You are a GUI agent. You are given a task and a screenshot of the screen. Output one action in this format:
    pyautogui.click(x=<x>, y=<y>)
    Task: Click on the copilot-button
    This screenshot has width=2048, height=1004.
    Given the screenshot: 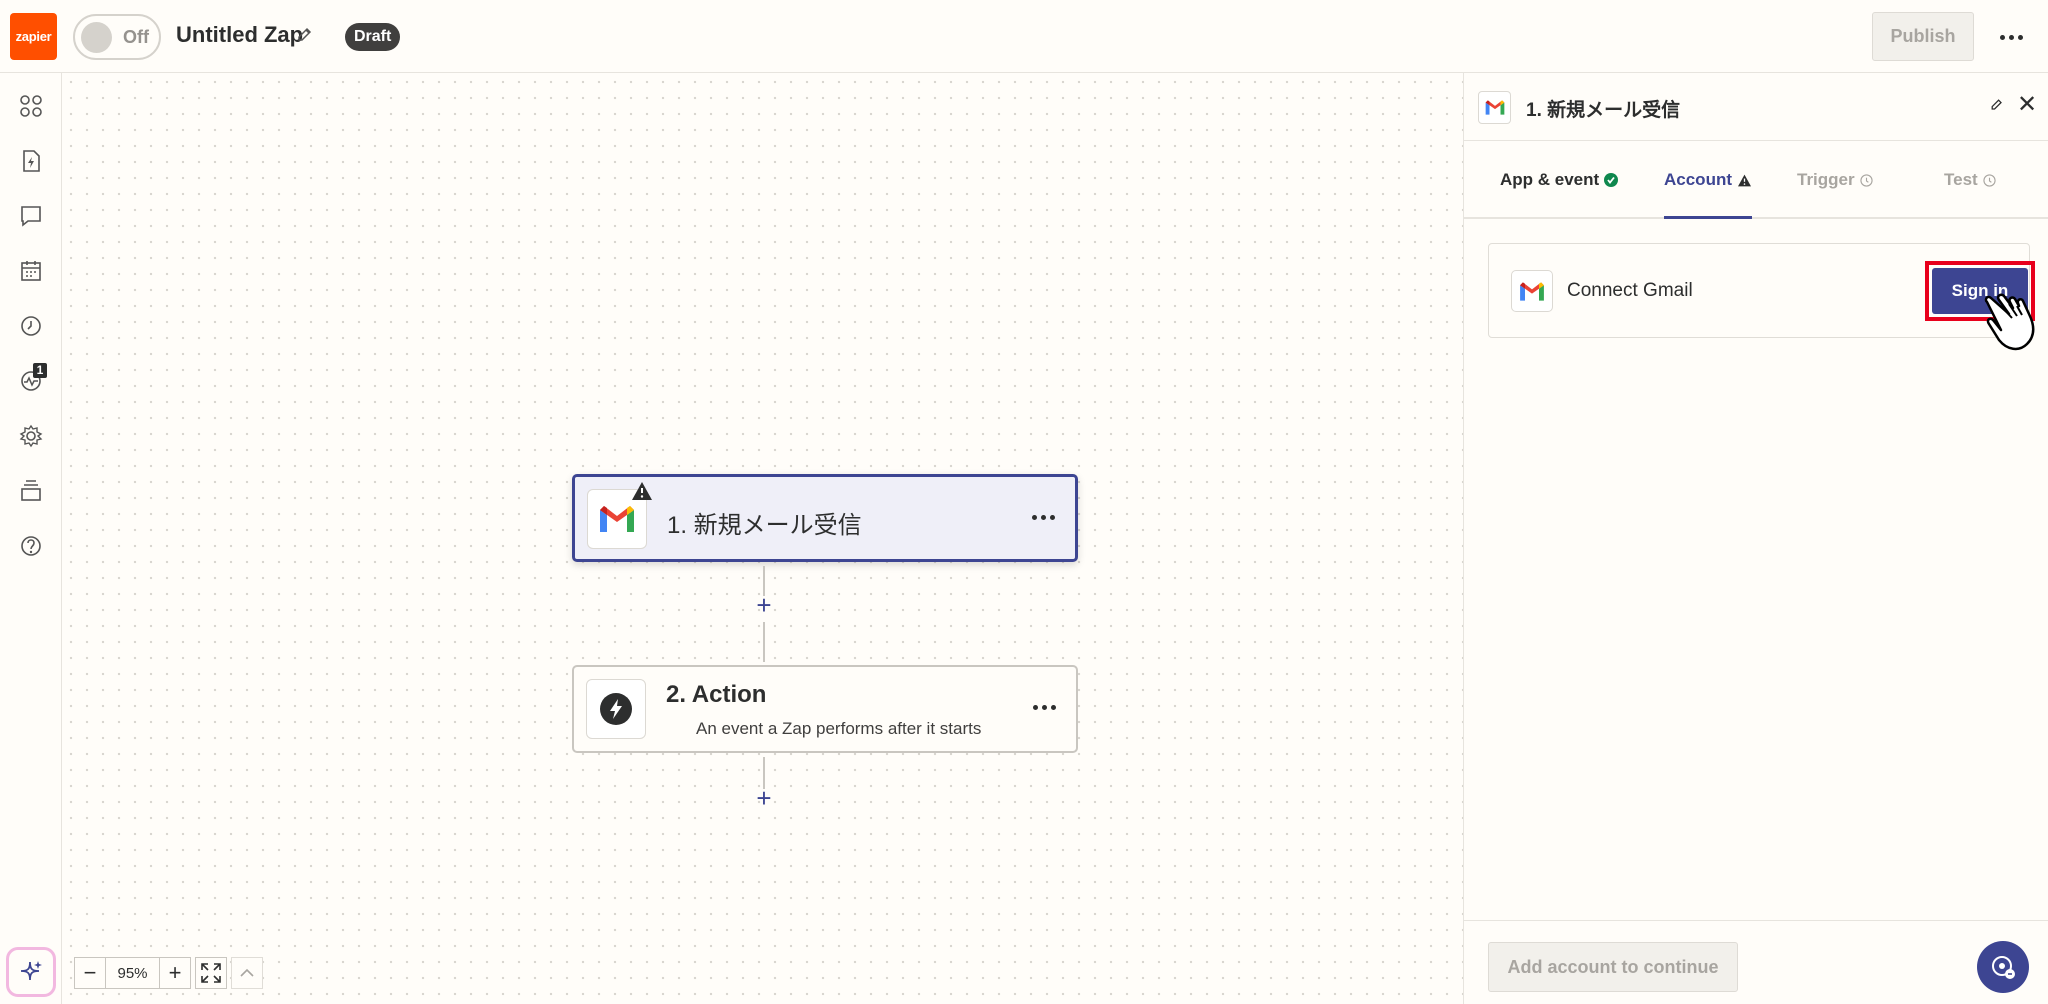 What is the action you would take?
    pyautogui.click(x=31, y=972)
    